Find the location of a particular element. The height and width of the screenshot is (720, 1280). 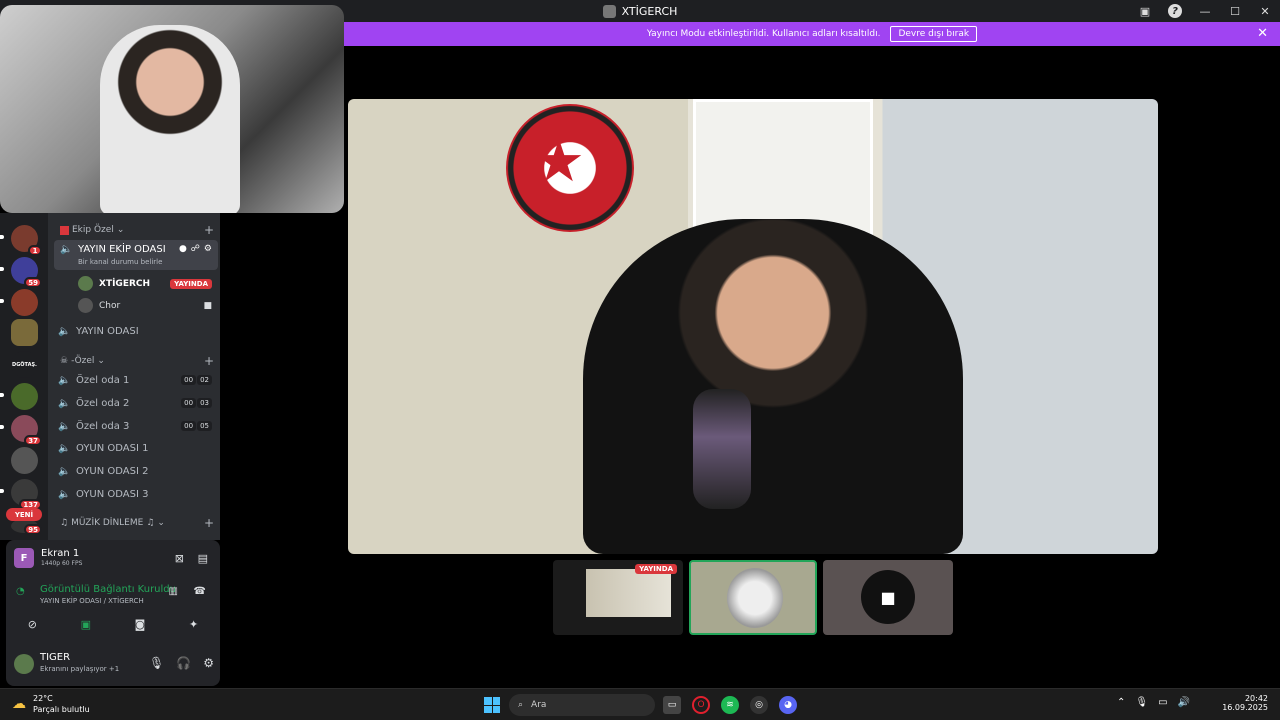

taskbar-search: ⌕ Ara is located at coordinates (582, 705).